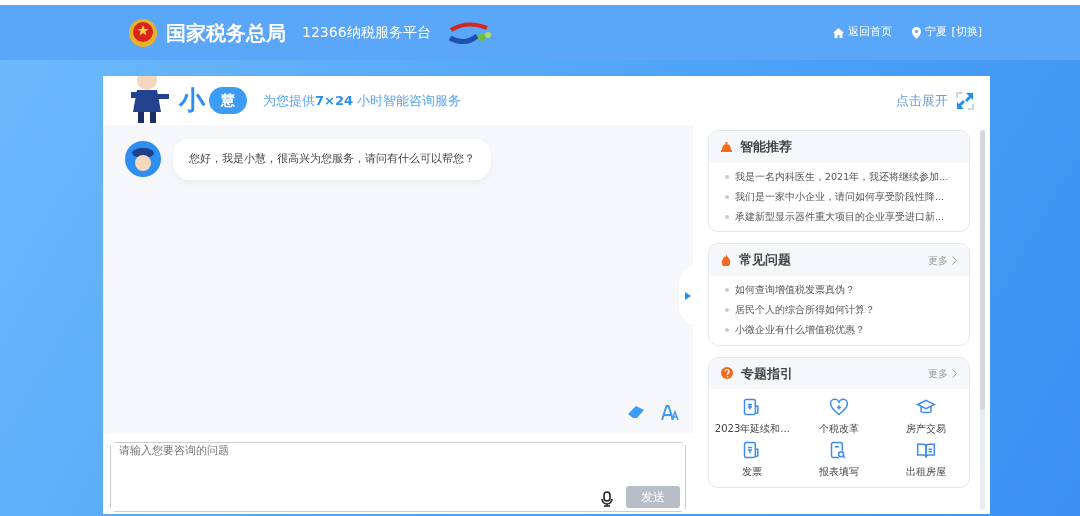 This screenshot has width=1080, height=516. Describe the element at coordinates (192, 100) in the screenshot. I see `assistant-logo-text: 小` at that location.